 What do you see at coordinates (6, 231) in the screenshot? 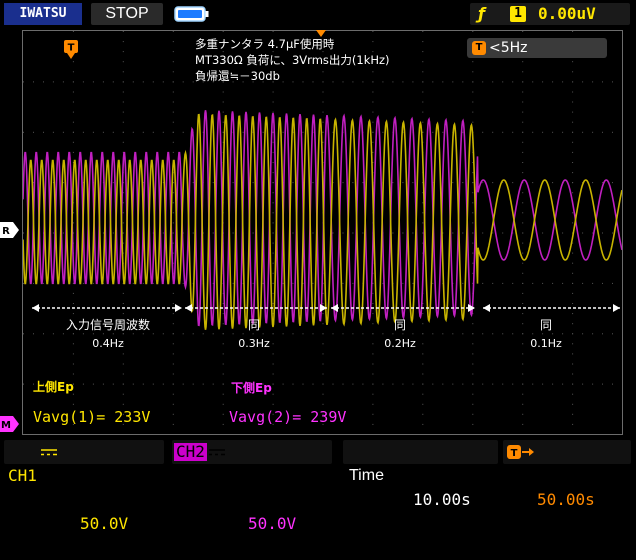
I see `svg-text: R` at bounding box center [6, 231].